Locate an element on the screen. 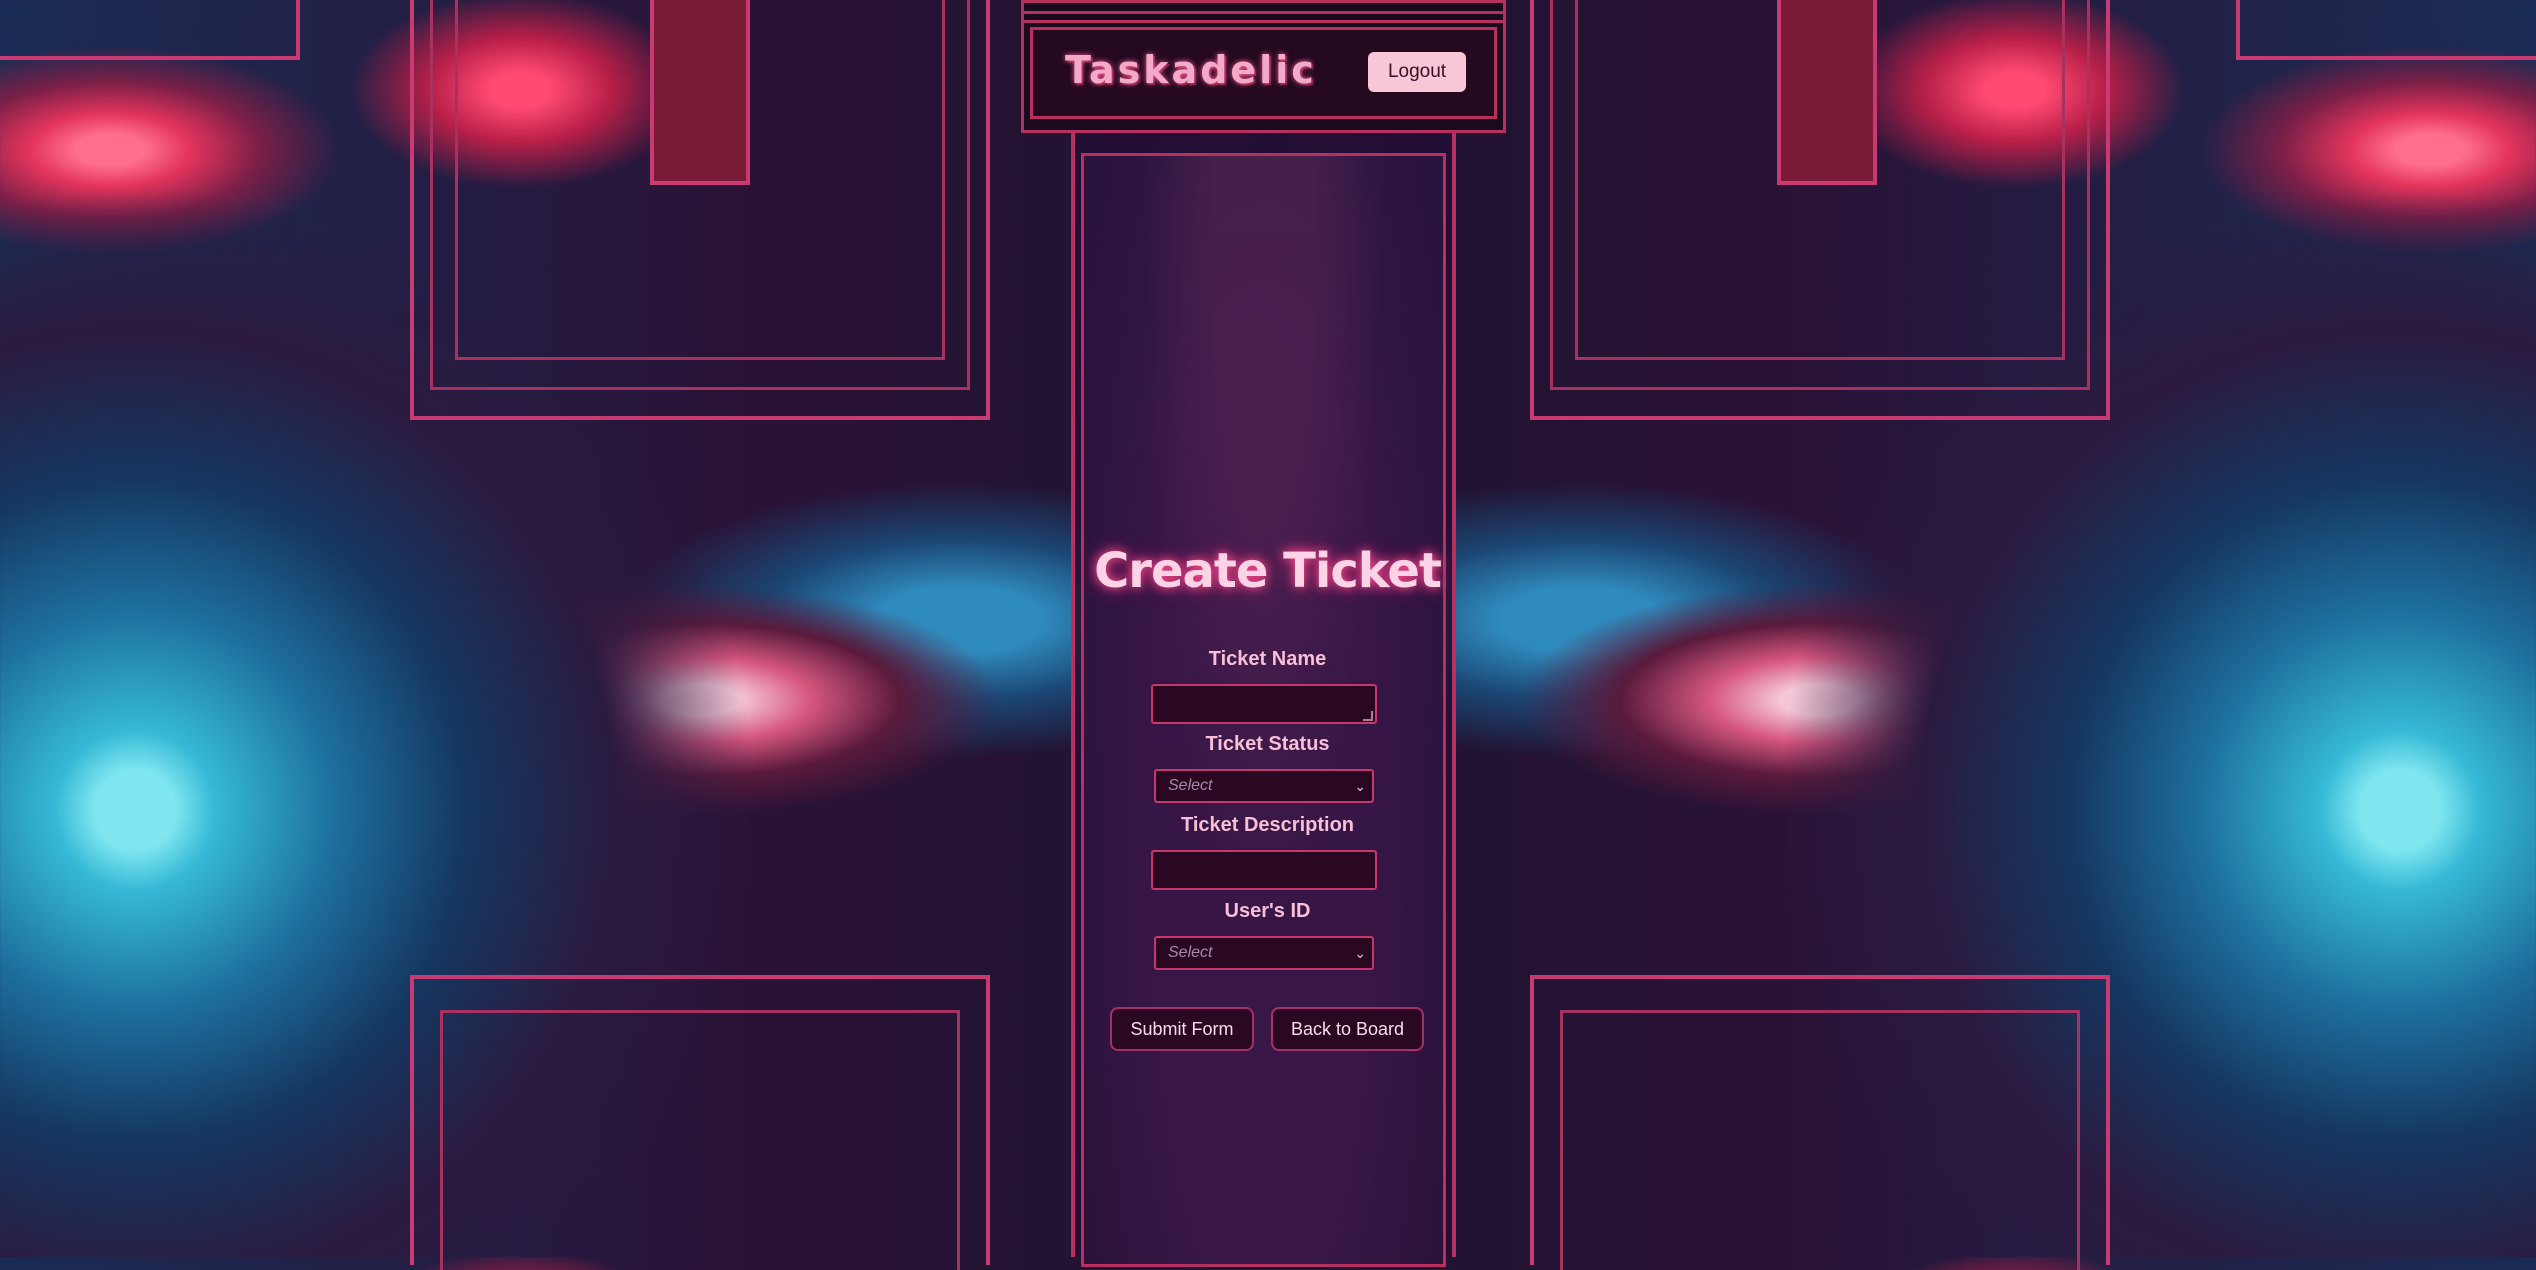 Image resolution: width=2536 pixels, height=1270 pixels. app-logo-text: Taskadelic is located at coordinates (1191, 70).